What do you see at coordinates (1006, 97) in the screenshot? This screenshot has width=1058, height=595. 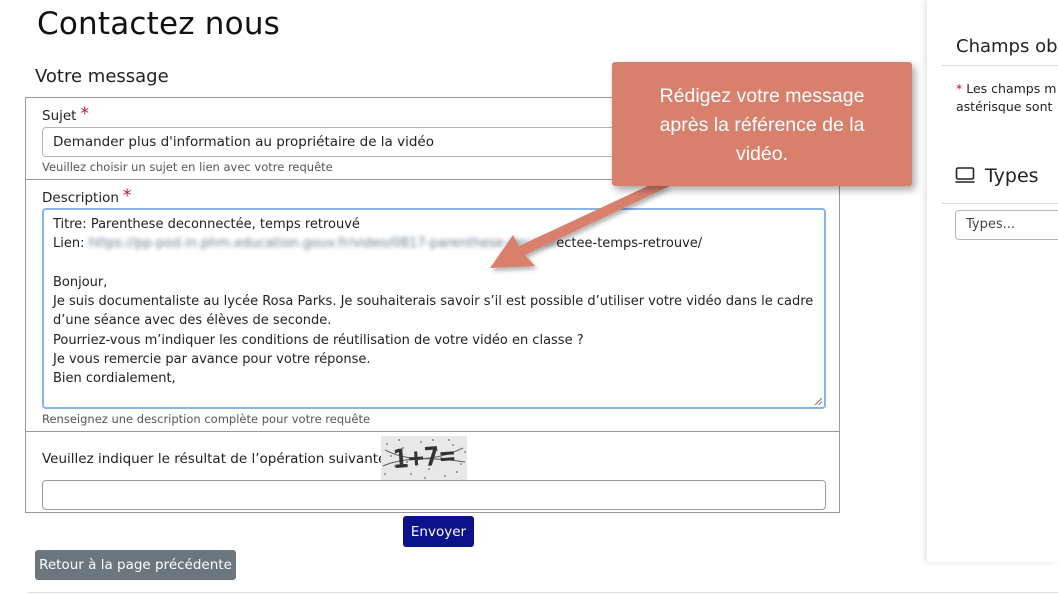 I see `required-fields-note: * Les champs m astérisque sont` at bounding box center [1006, 97].